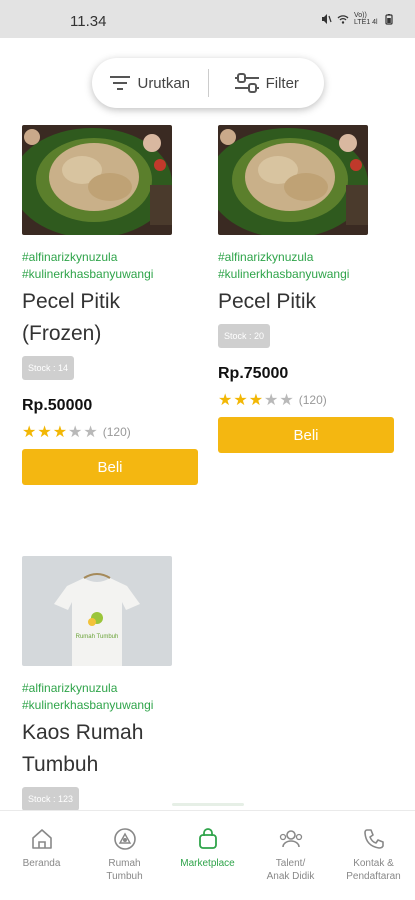 The width and height of the screenshot is (415, 900). I want to click on people-icon, so click(290, 839).